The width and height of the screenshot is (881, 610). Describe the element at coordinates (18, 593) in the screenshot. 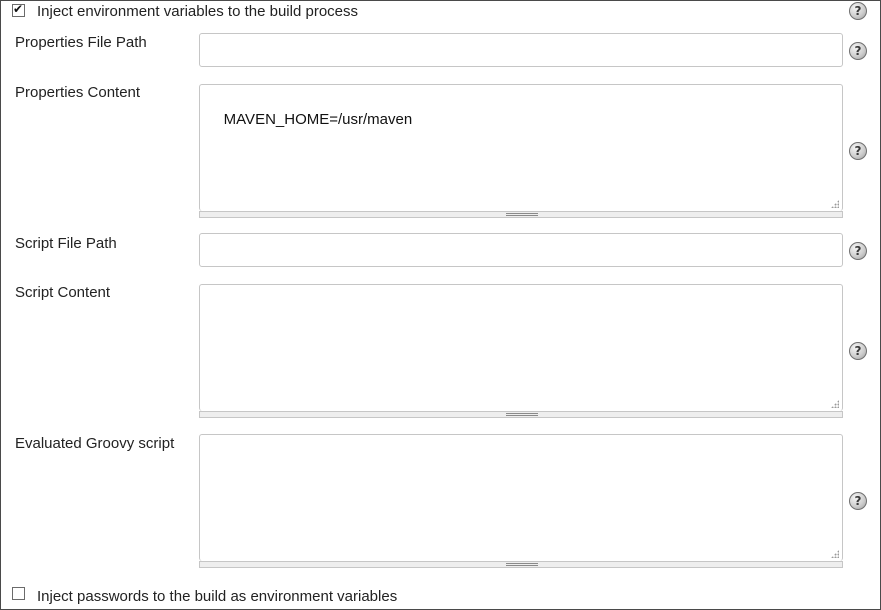

I see `inject-passwords-checkbox` at that location.